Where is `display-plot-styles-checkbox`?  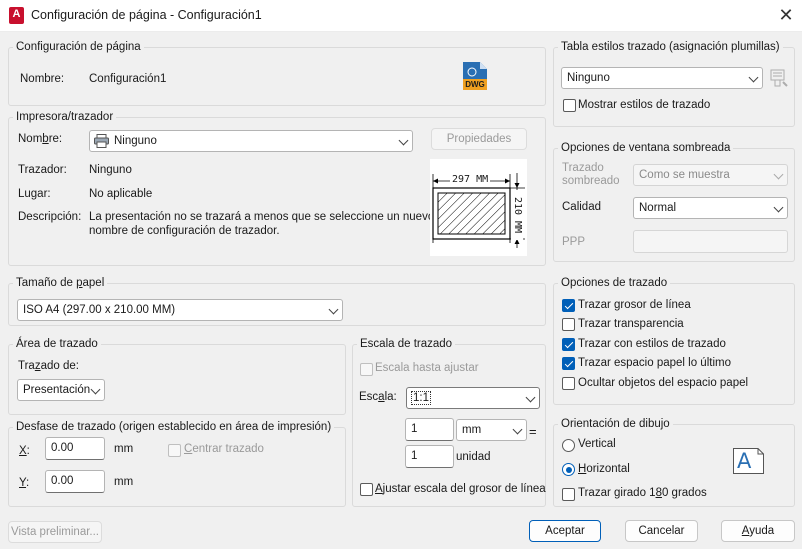
display-plot-styles-checkbox is located at coordinates (569, 105).